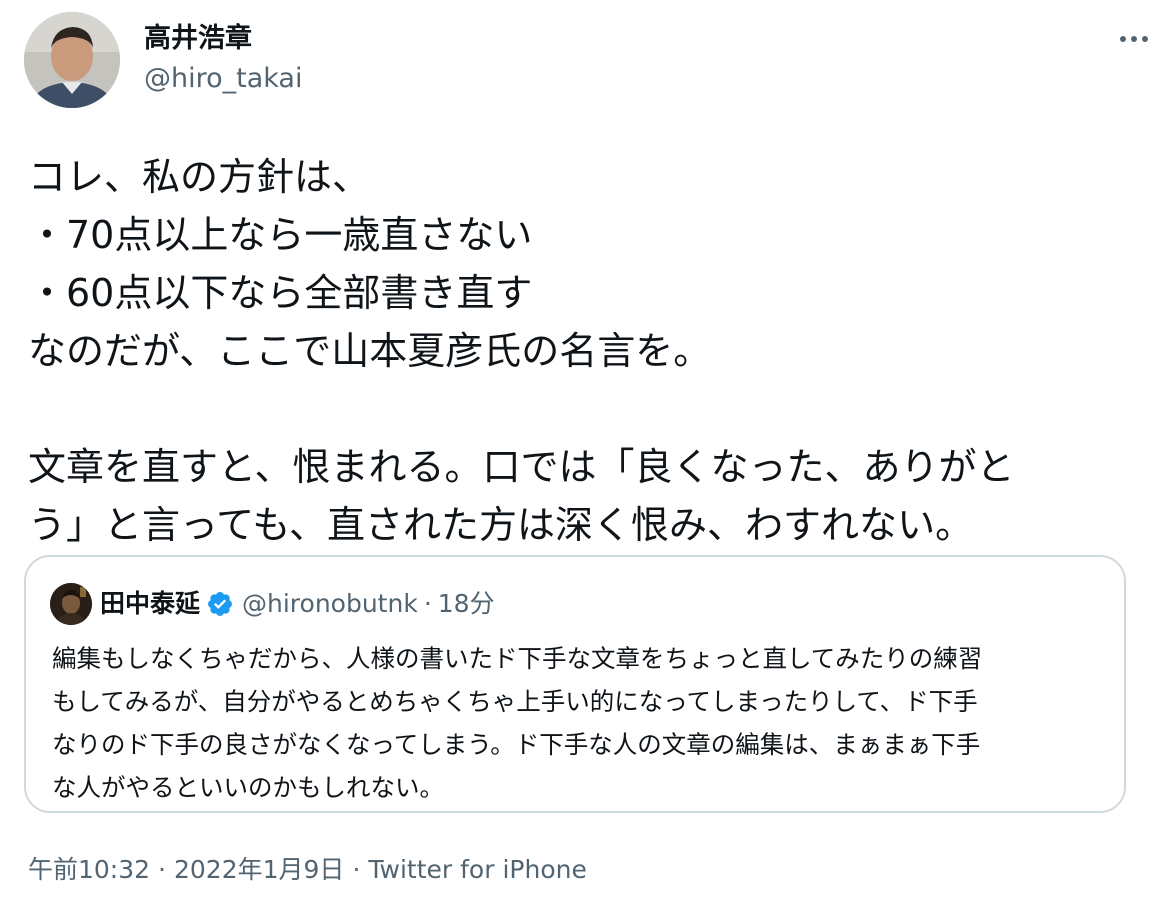 Image resolution: width=1174 pixels, height=900 pixels. I want to click on tweet-text-line: 文章を直すと、恨まれる。口では「良くなった、ありがと, so click(521, 467).